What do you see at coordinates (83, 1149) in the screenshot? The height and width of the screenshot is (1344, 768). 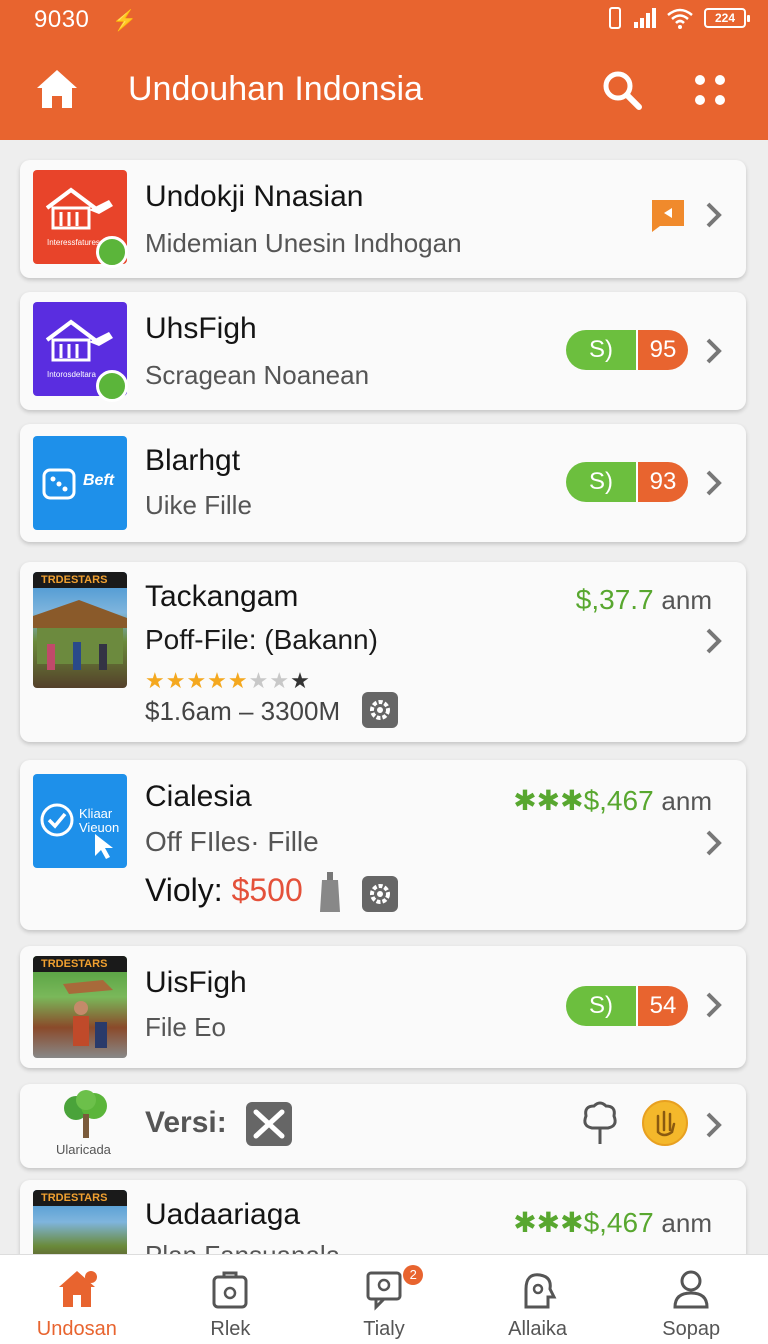 I see `thumbnail-caption: Ularicada` at bounding box center [83, 1149].